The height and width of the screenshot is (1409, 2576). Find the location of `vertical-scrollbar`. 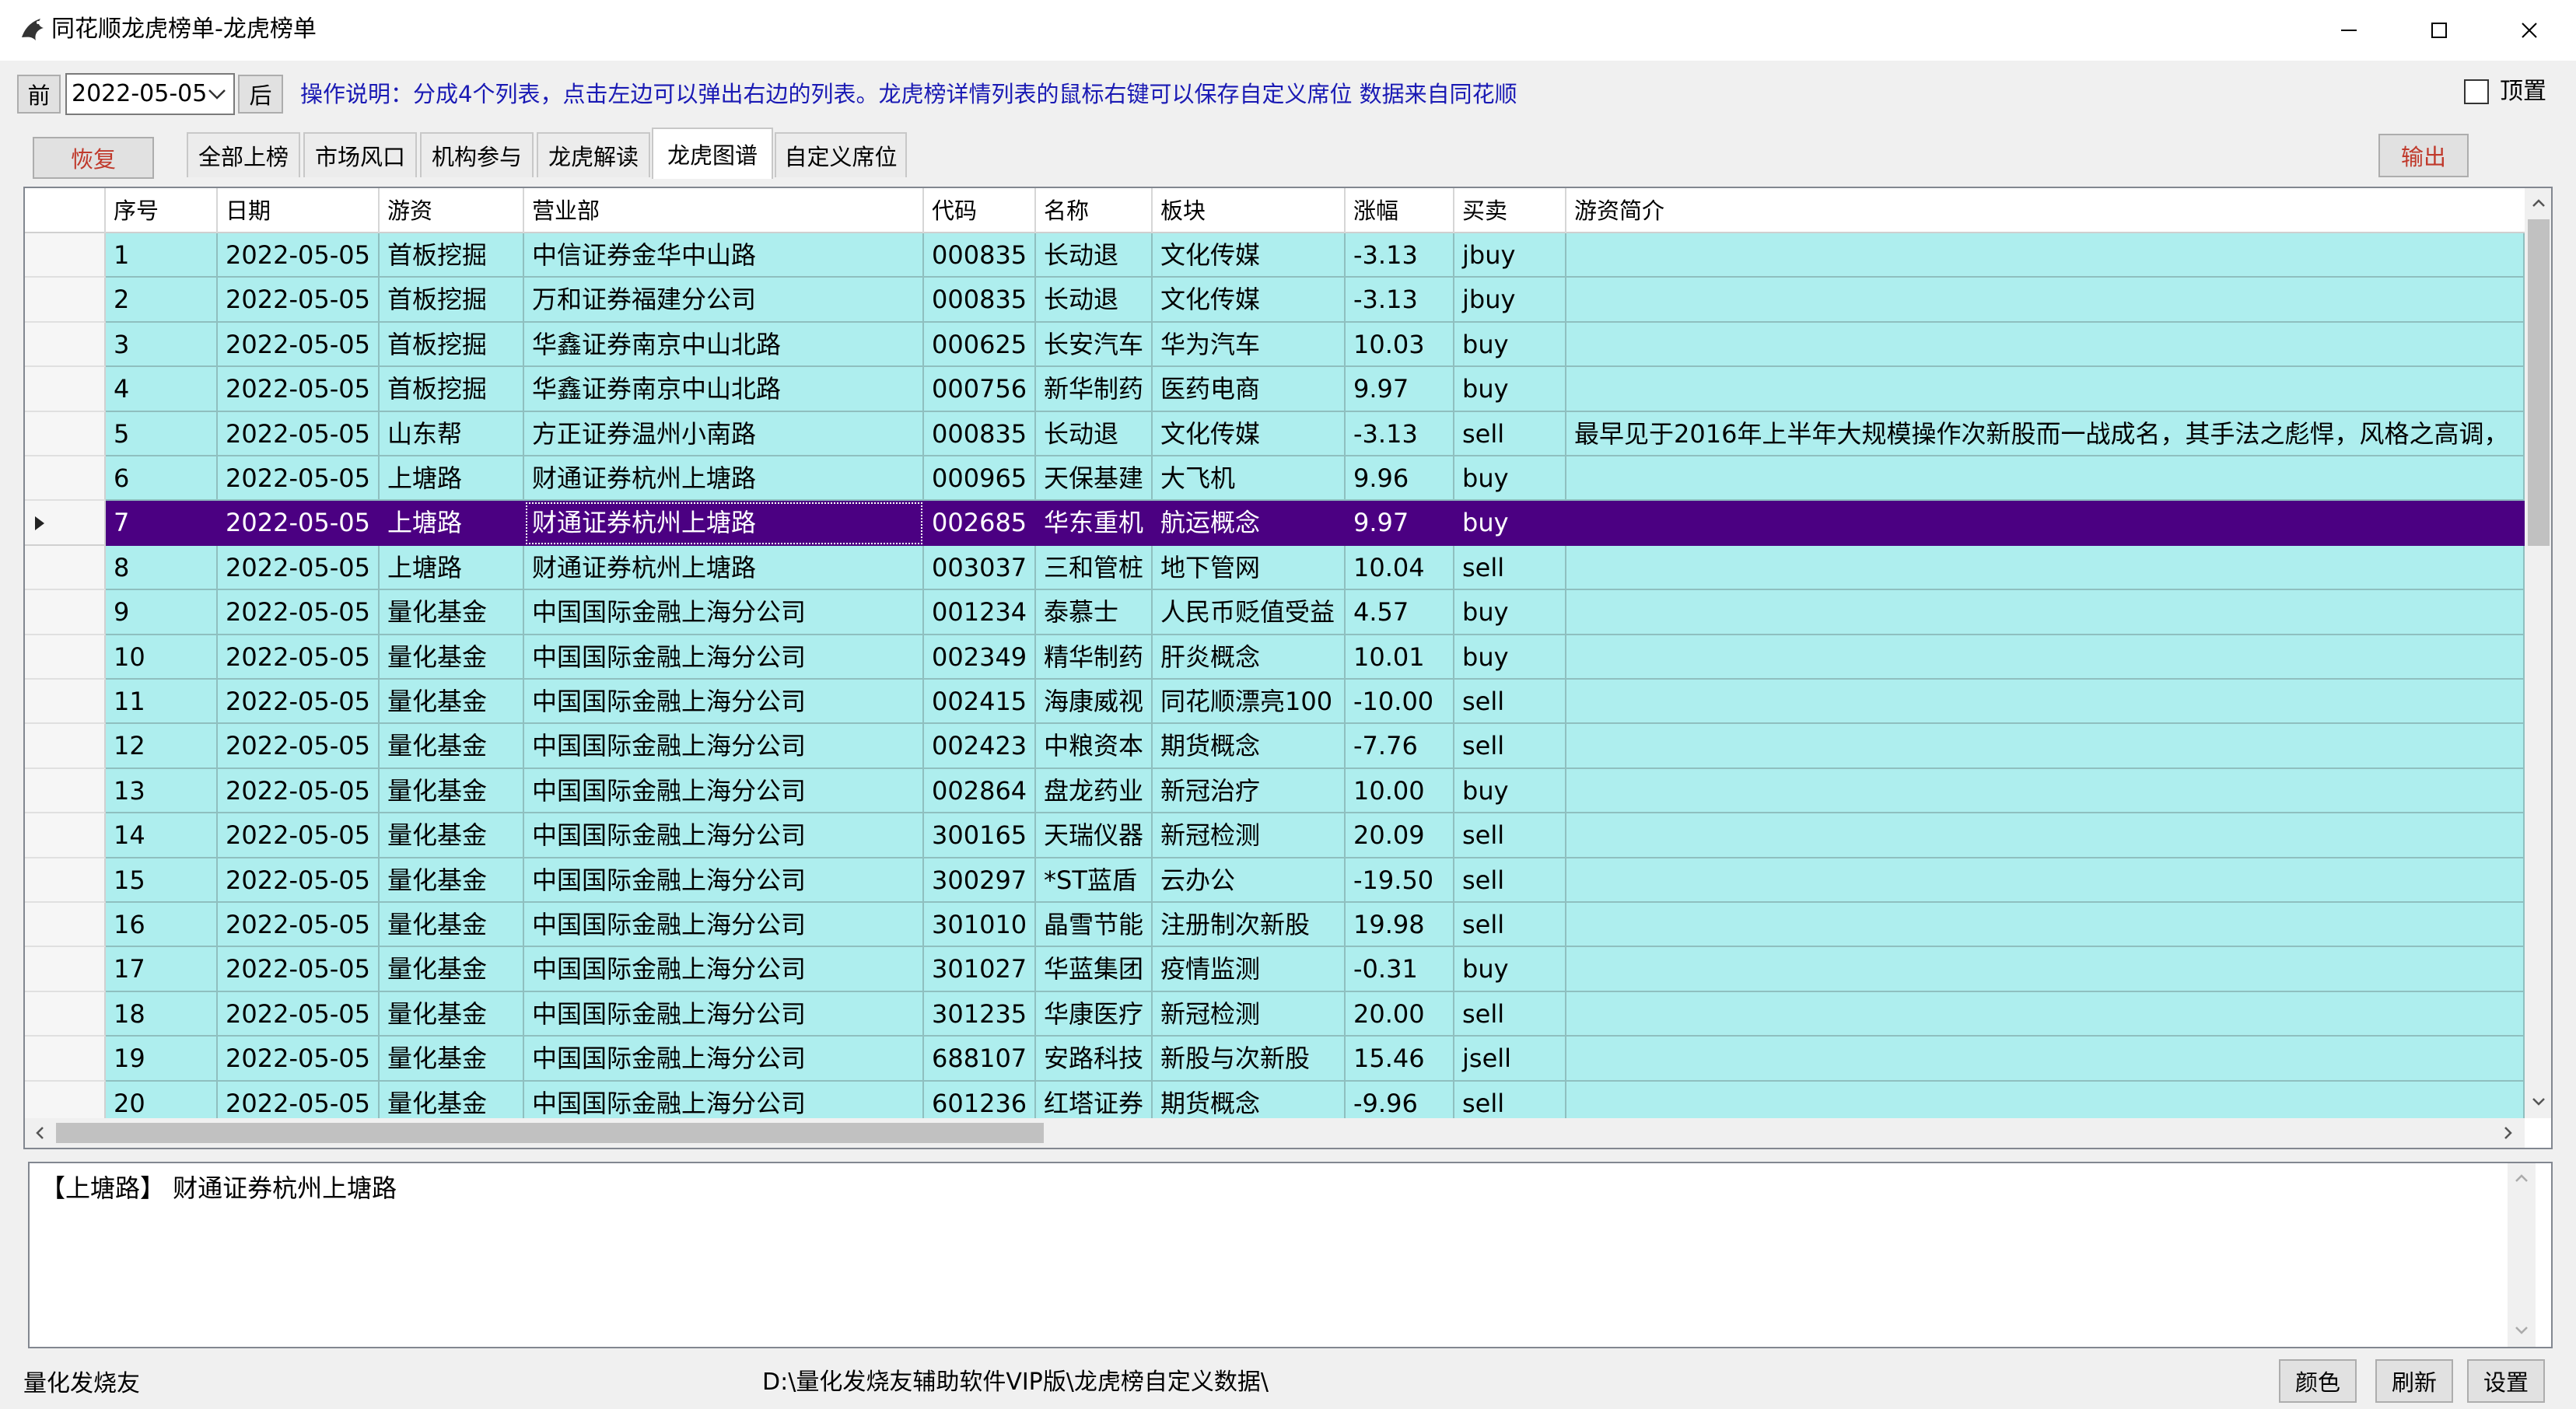

vertical-scrollbar is located at coordinates (2538, 653).